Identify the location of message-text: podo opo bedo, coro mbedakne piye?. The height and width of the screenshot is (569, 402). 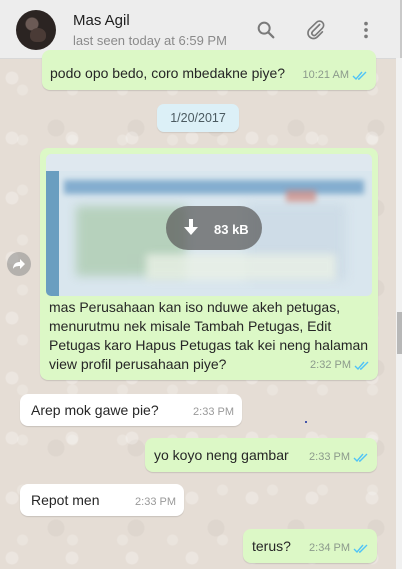
(168, 73).